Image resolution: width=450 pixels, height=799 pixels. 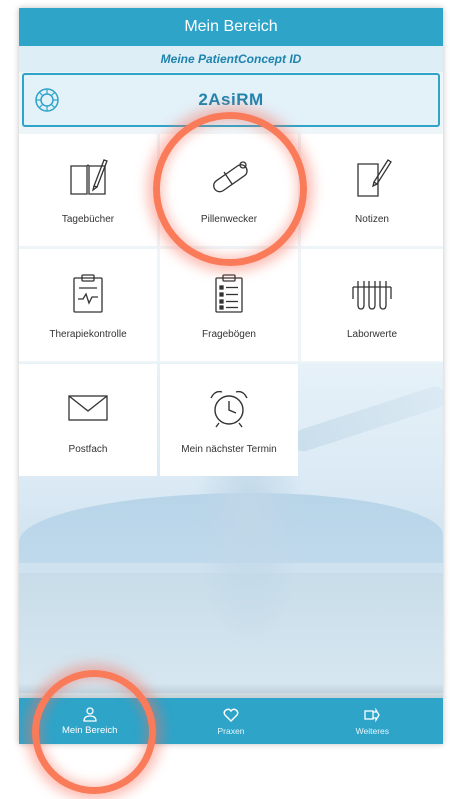 I want to click on patientconcept-logo-icon, so click(x=47, y=100).